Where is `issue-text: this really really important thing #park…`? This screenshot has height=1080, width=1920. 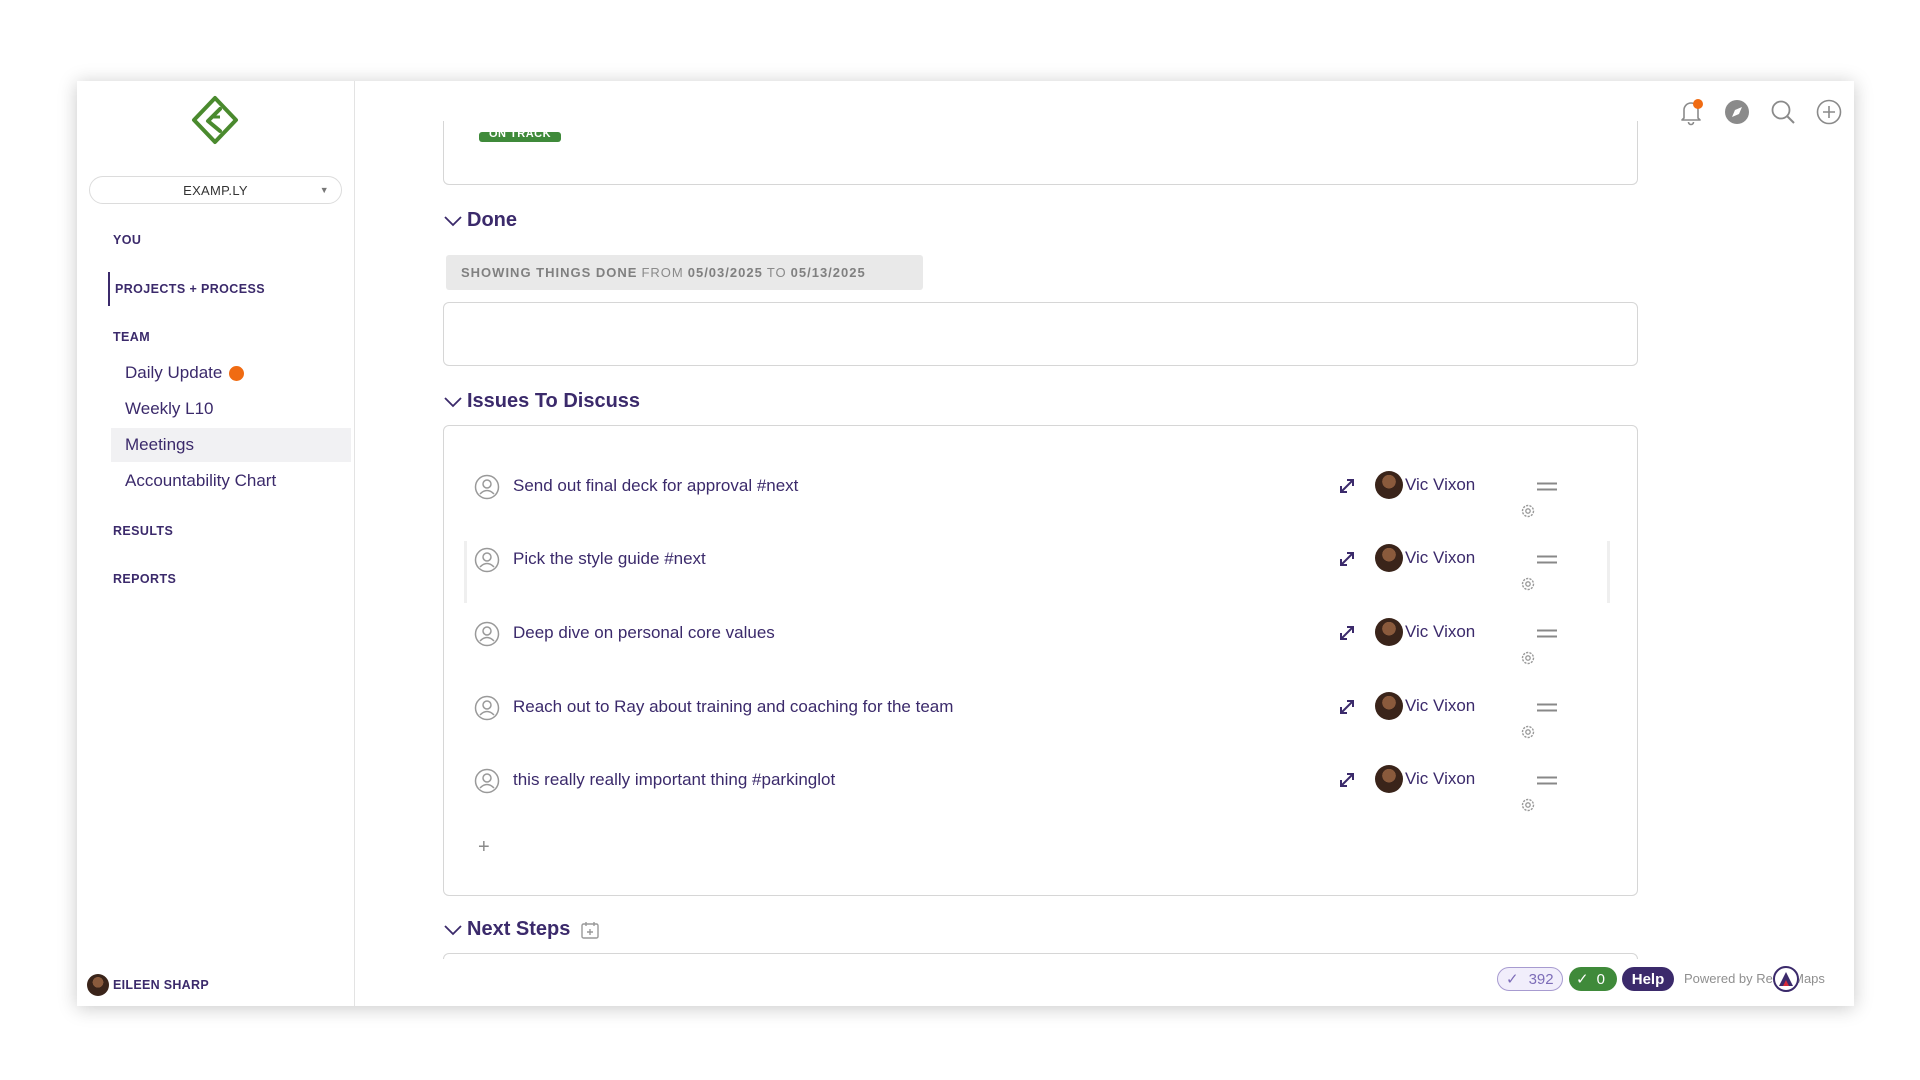 issue-text: this really really important thing #park… is located at coordinates (674, 780).